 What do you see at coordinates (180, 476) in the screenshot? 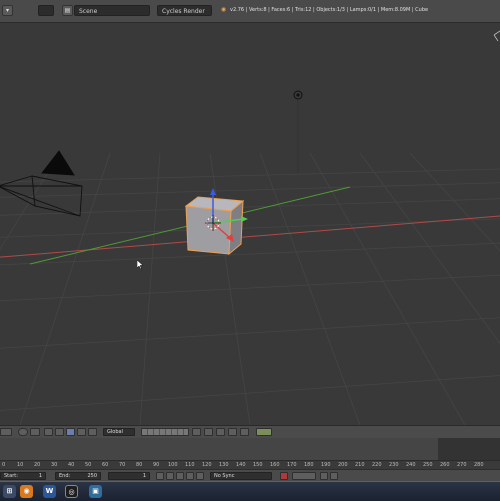
I see `play-reverse-icon` at bounding box center [180, 476].